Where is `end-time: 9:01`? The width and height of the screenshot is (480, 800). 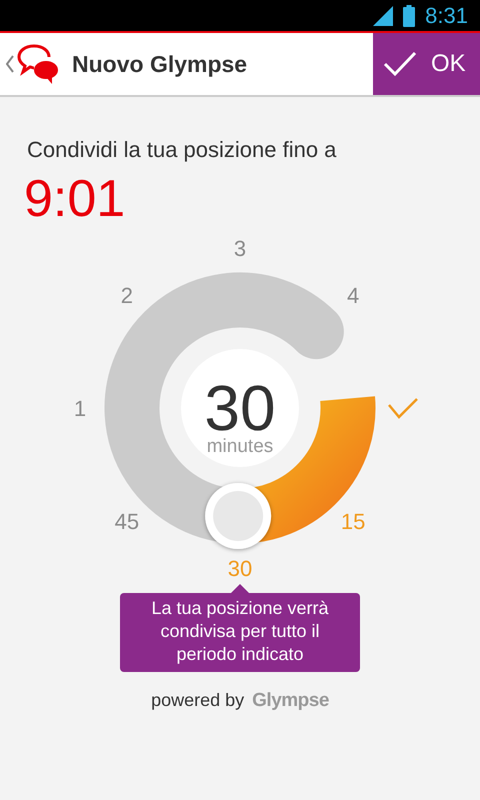 end-time: 9:01 is located at coordinates (75, 199).